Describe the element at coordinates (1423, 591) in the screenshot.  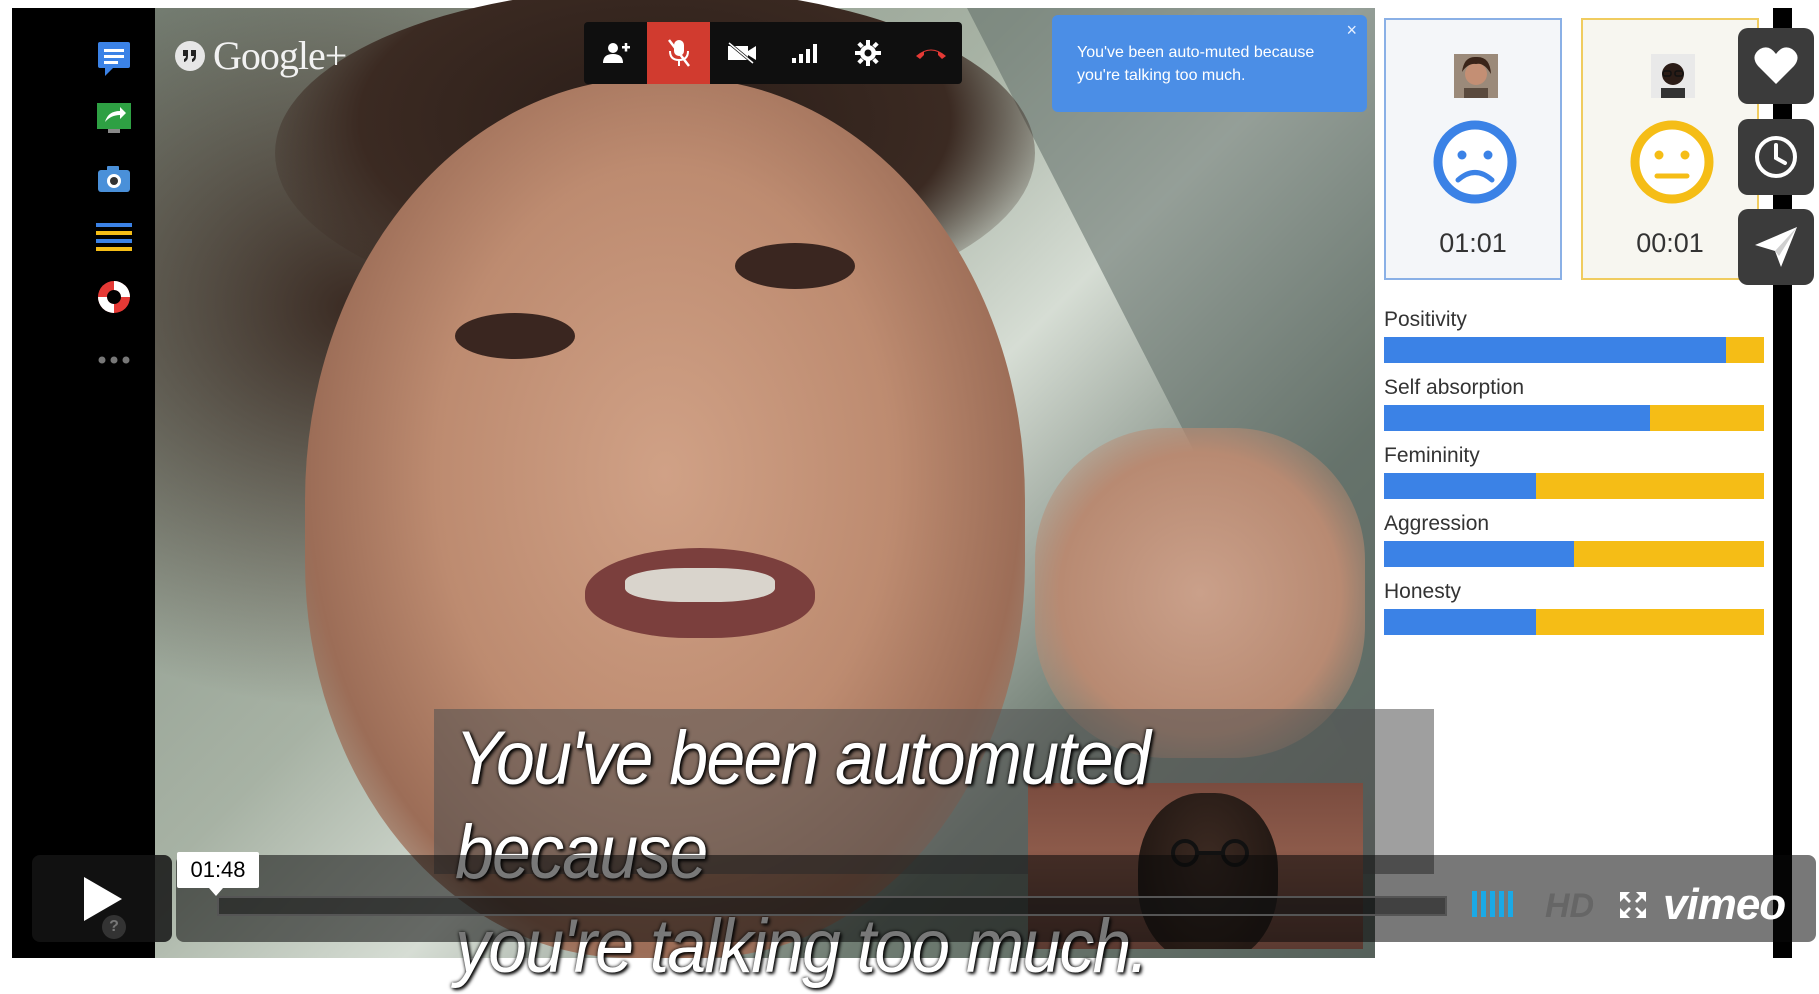
I see `metric-label: Honesty` at that location.